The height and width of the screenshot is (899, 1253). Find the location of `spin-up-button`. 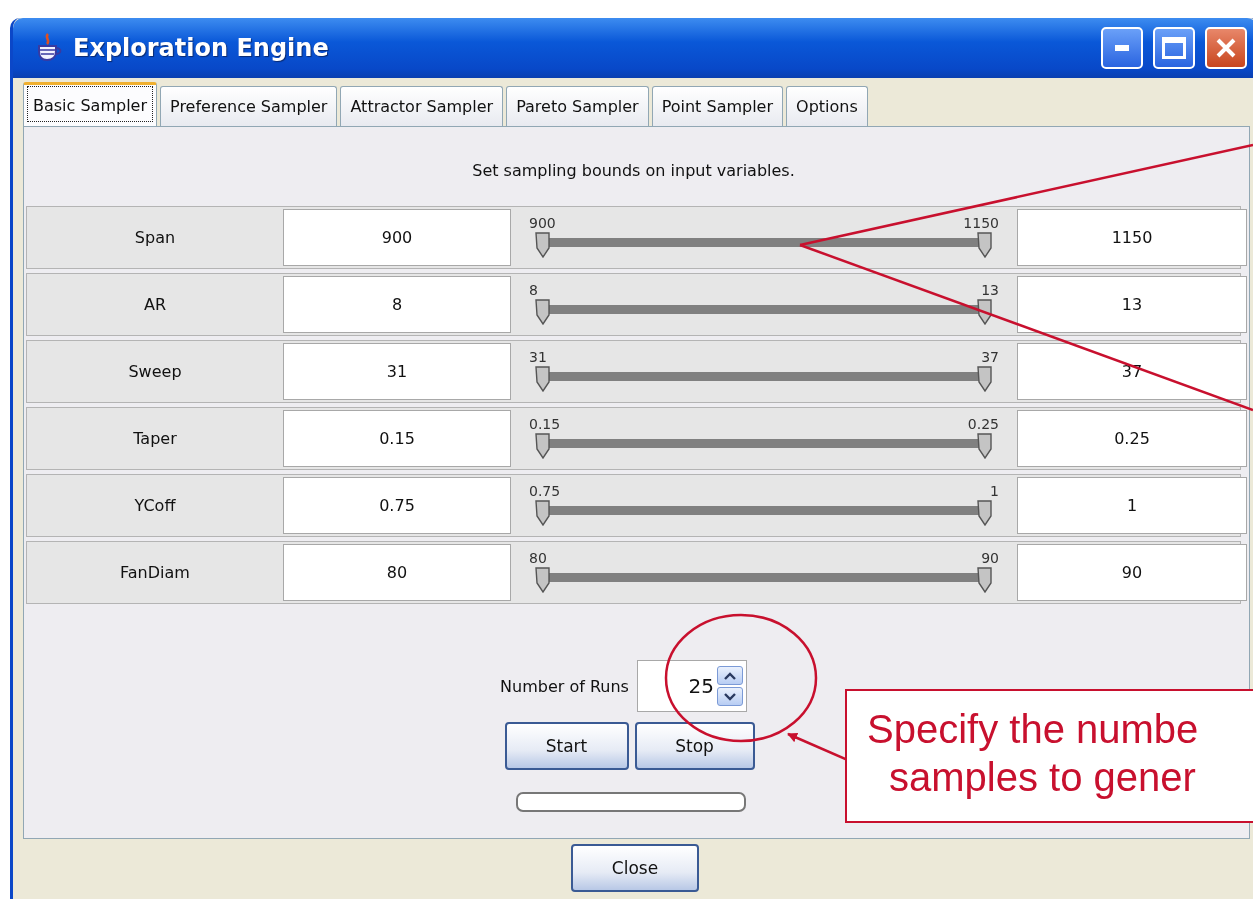

spin-up-button is located at coordinates (729, 675).